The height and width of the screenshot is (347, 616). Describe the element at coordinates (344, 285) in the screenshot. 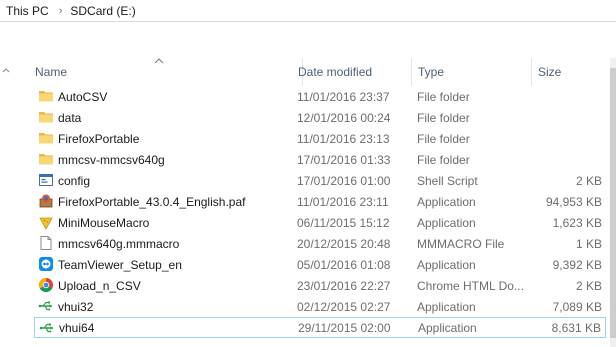

I see `file-date: 23/01/2016 22:27` at that location.